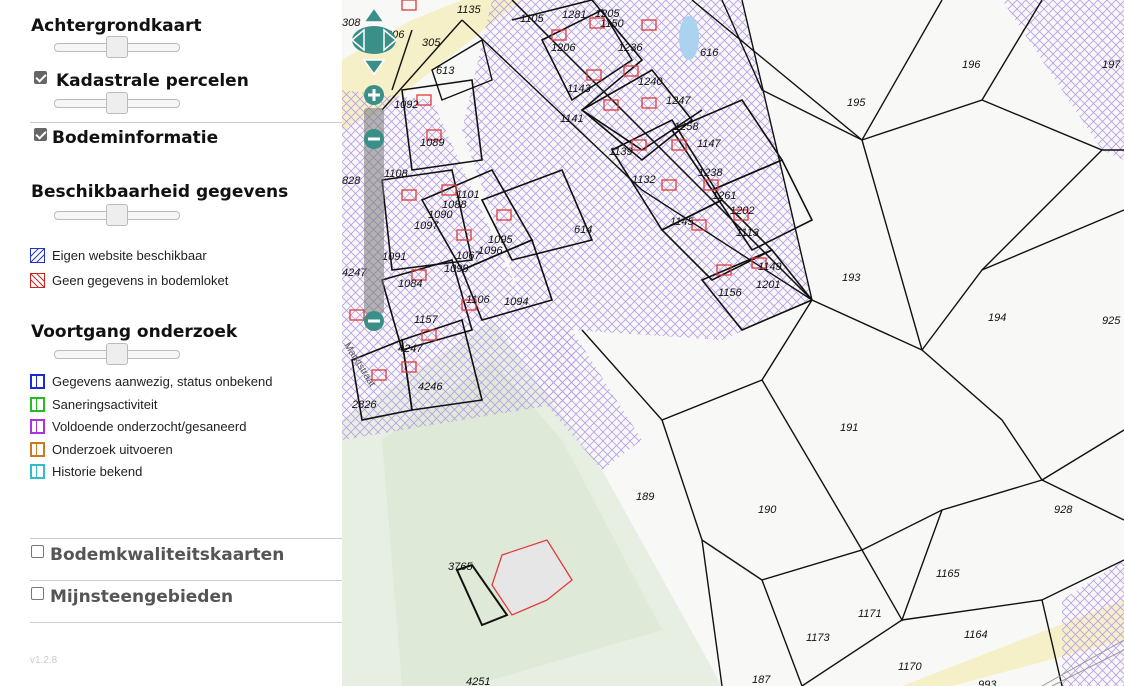 The width and height of the screenshot is (1124, 686). I want to click on parcel-label: 187, so click(761, 680).